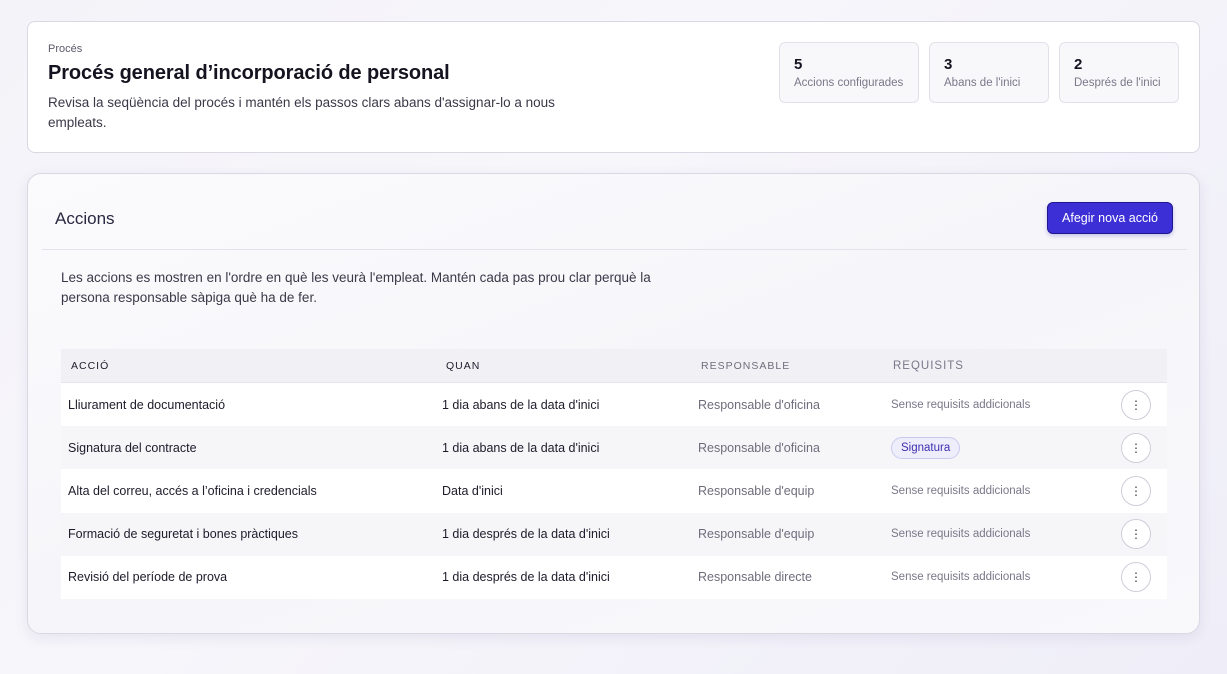 The height and width of the screenshot is (674, 1227). I want to click on stat-after-start: 2 Després de l'inici, so click(1119, 72).